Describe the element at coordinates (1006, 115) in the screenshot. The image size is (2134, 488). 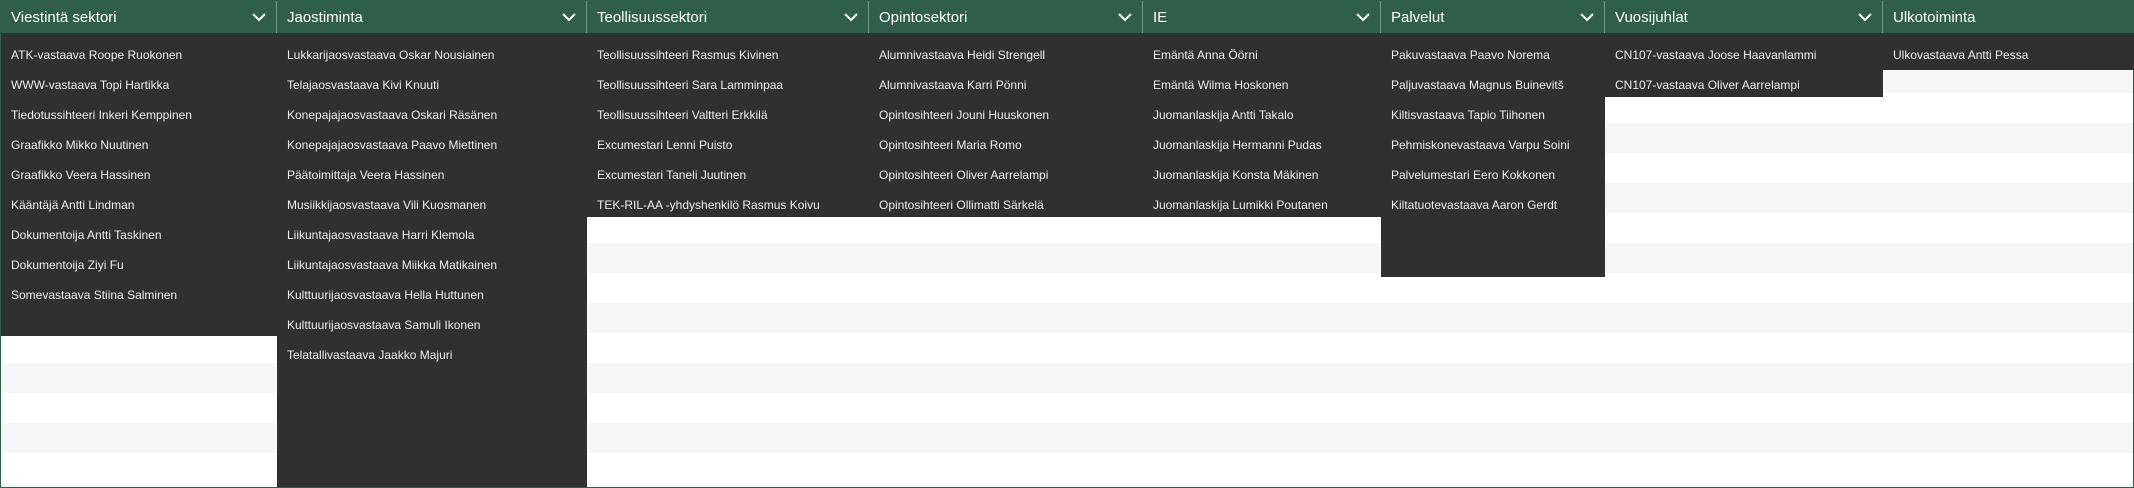
I see `menu-item: Opintosihteeri Jouni Huuskonen` at that location.